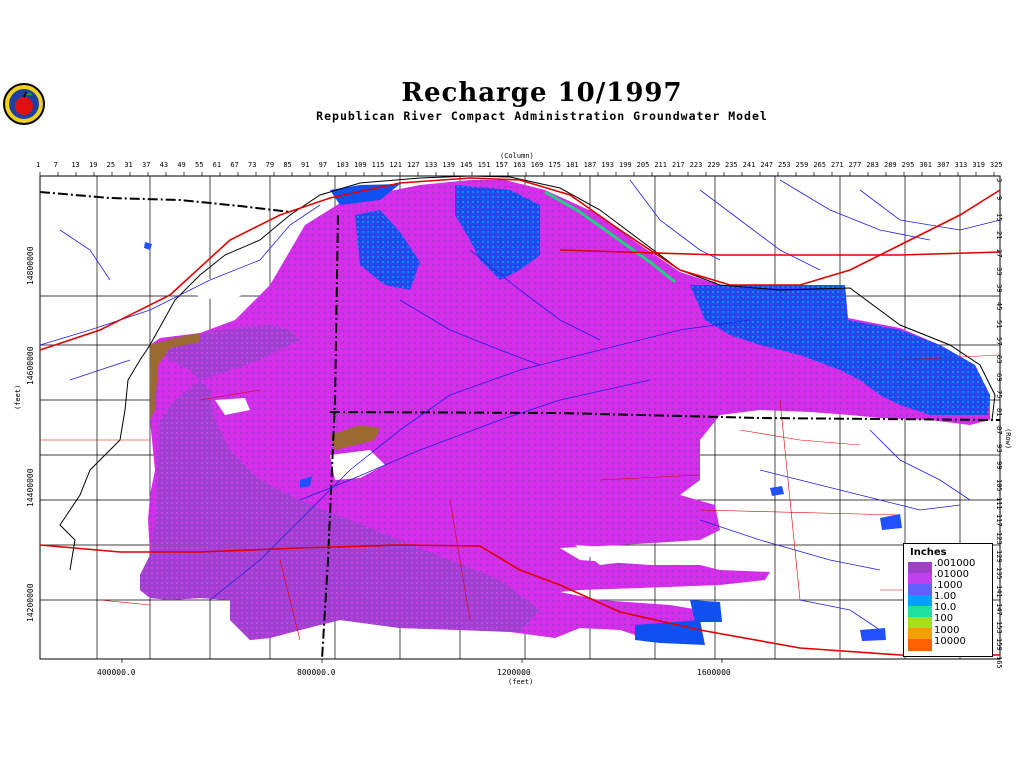  What do you see at coordinates (30, 365) in the screenshot?
I see `y-coordinate-label: 14600000` at bounding box center [30, 365].